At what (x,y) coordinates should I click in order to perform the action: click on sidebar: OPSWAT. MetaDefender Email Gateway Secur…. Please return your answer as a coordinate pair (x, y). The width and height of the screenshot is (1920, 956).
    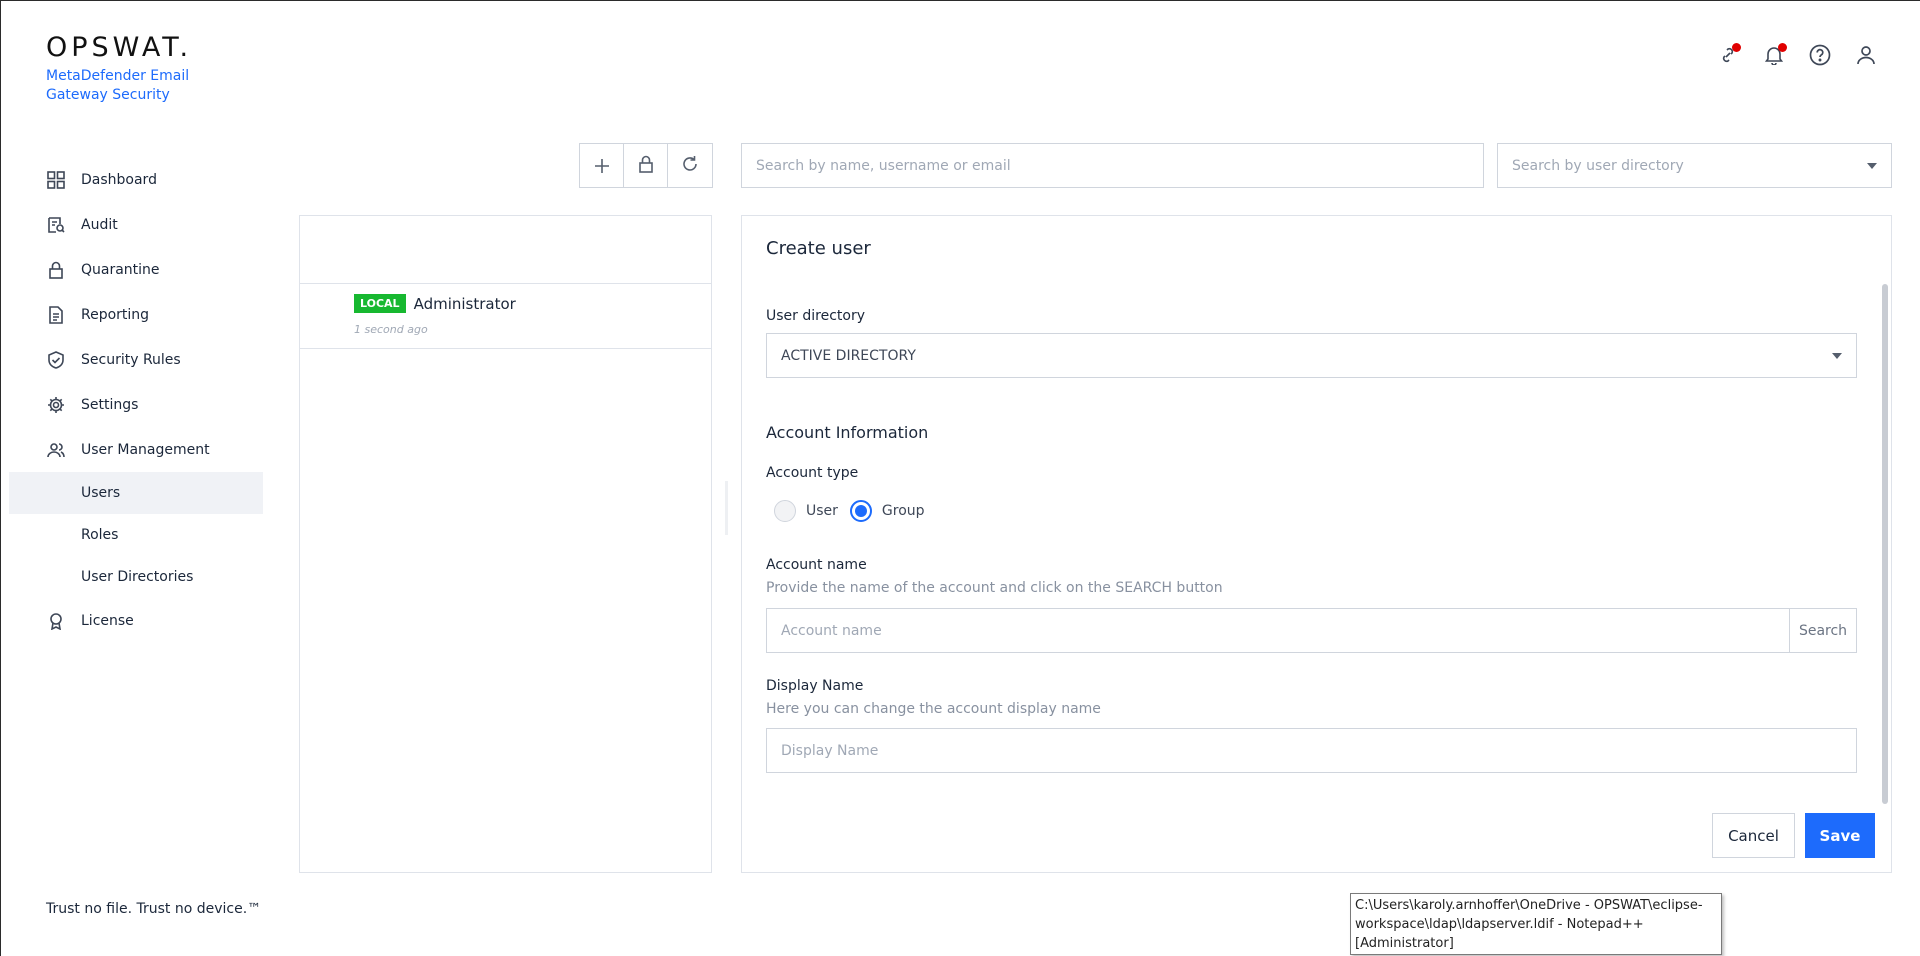
    Looking at the image, I should click on (136, 478).